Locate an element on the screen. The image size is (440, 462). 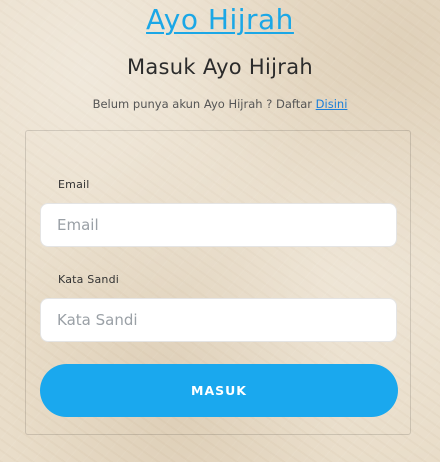
register-link: Disini is located at coordinates (332, 104).